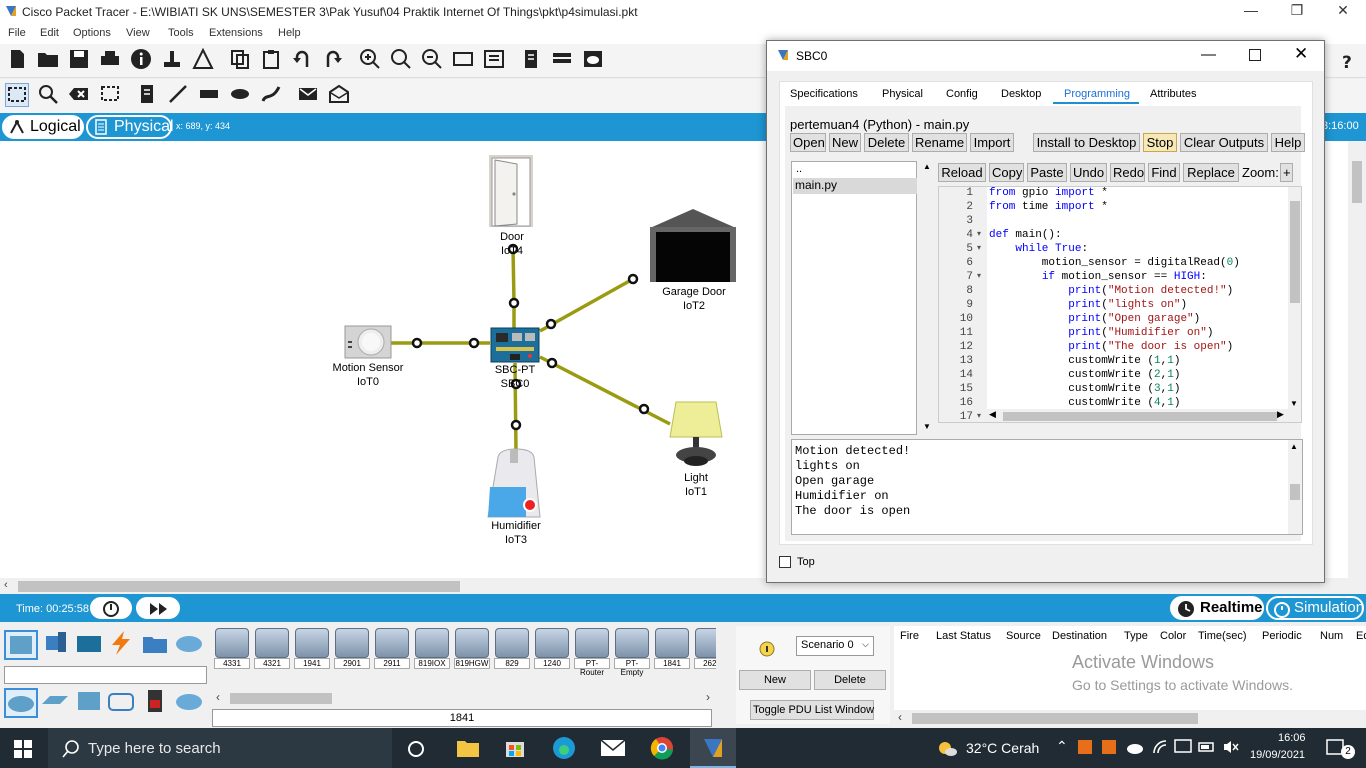 This screenshot has height=768, width=1366. I want to click on task-view-icon, so click(416, 749).